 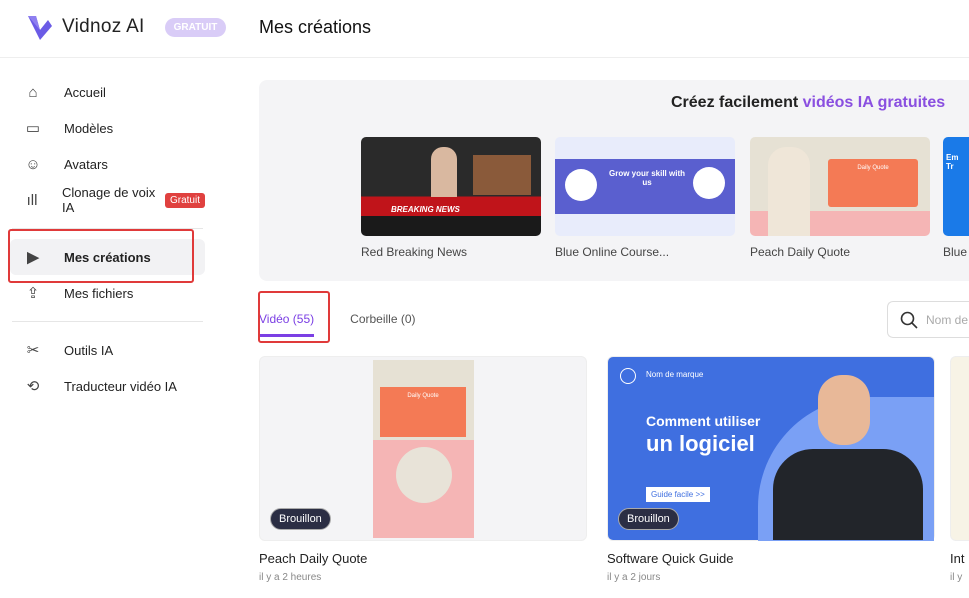 What do you see at coordinates (955, 252) in the screenshot?
I see `template-name: Blue` at bounding box center [955, 252].